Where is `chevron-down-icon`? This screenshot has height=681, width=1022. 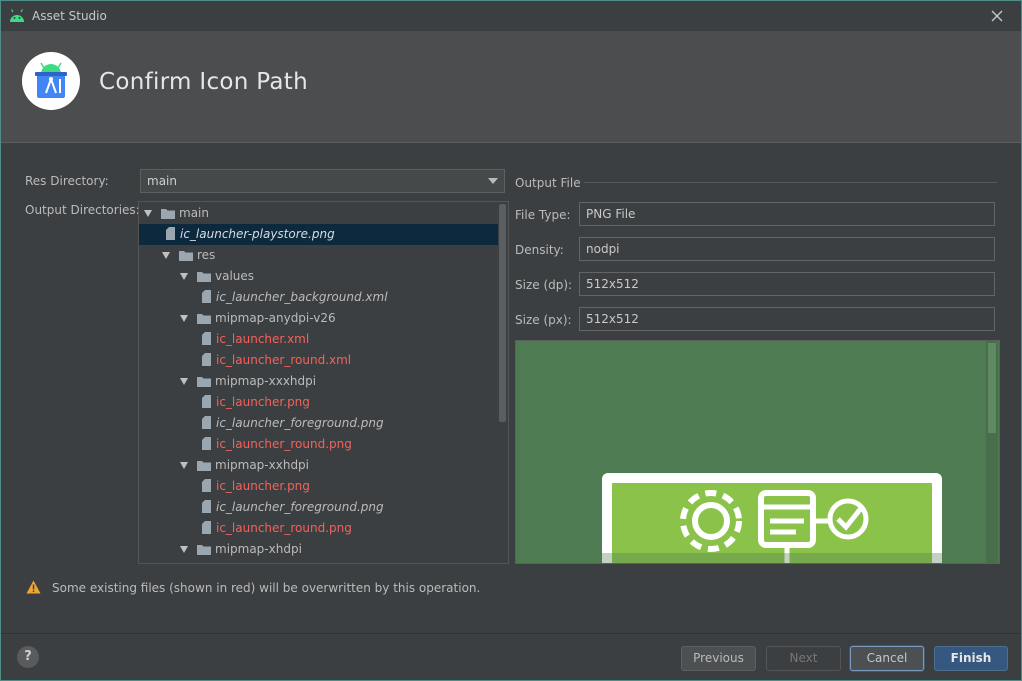
chevron-down-icon is located at coordinates (493, 181).